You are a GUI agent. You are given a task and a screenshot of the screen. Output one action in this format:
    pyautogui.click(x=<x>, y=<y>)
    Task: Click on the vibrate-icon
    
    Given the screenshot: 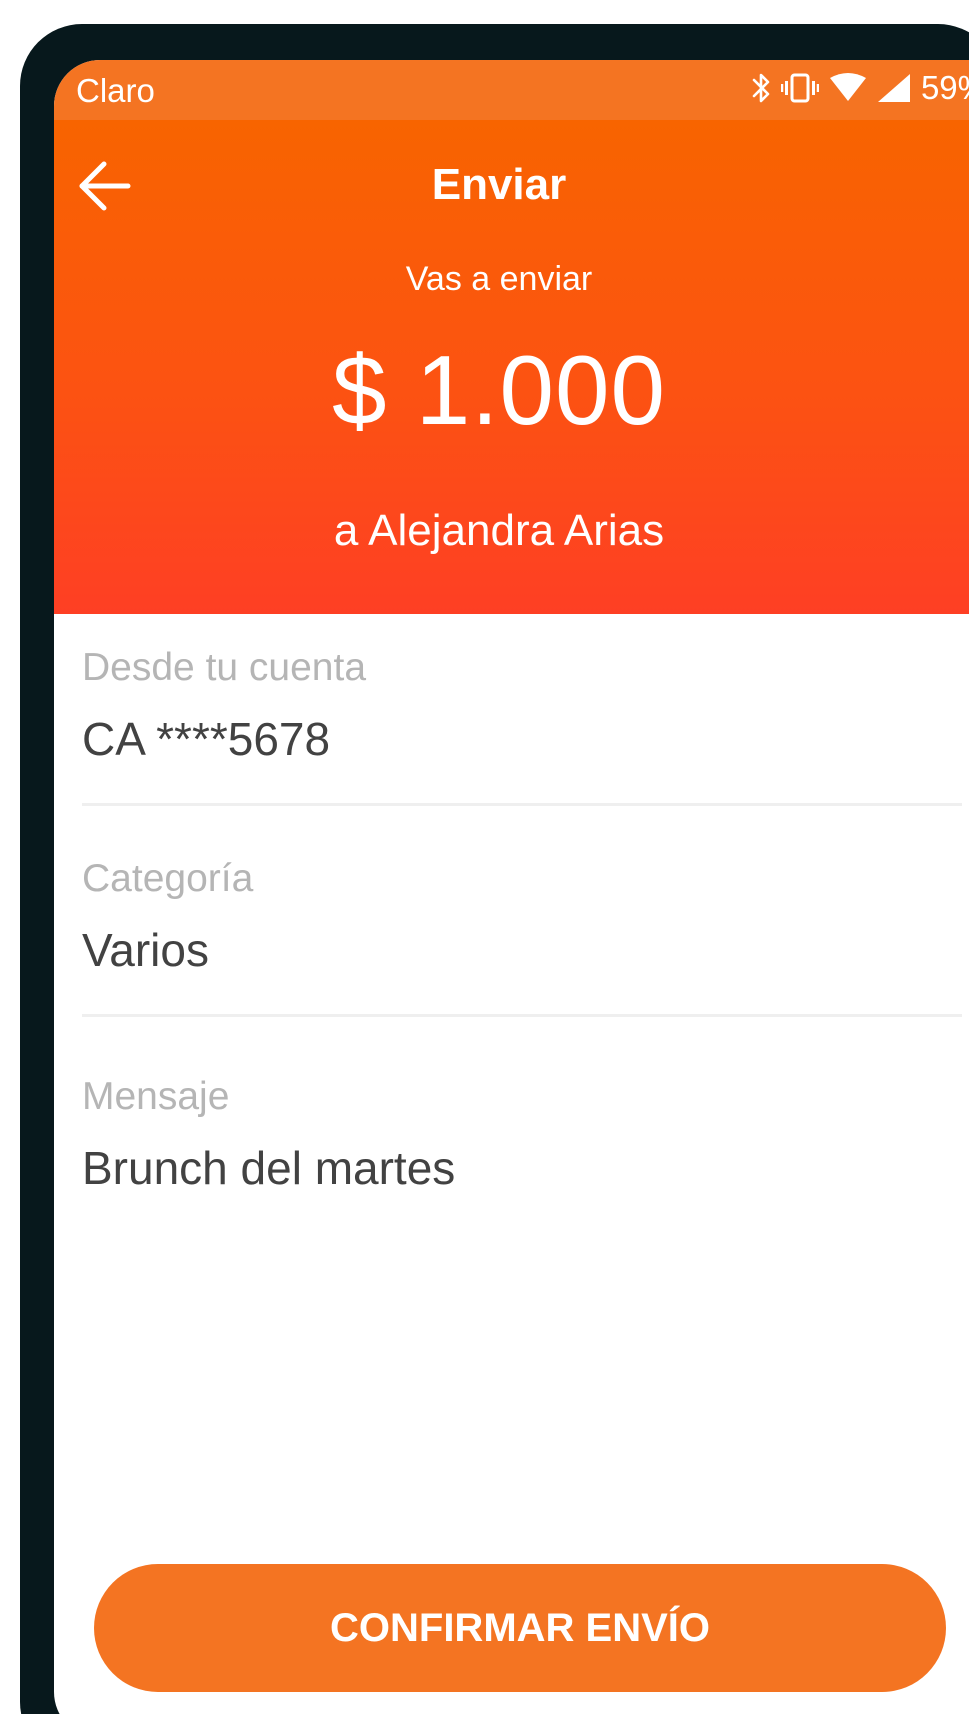 What is the action you would take?
    pyautogui.click(x=799, y=88)
    